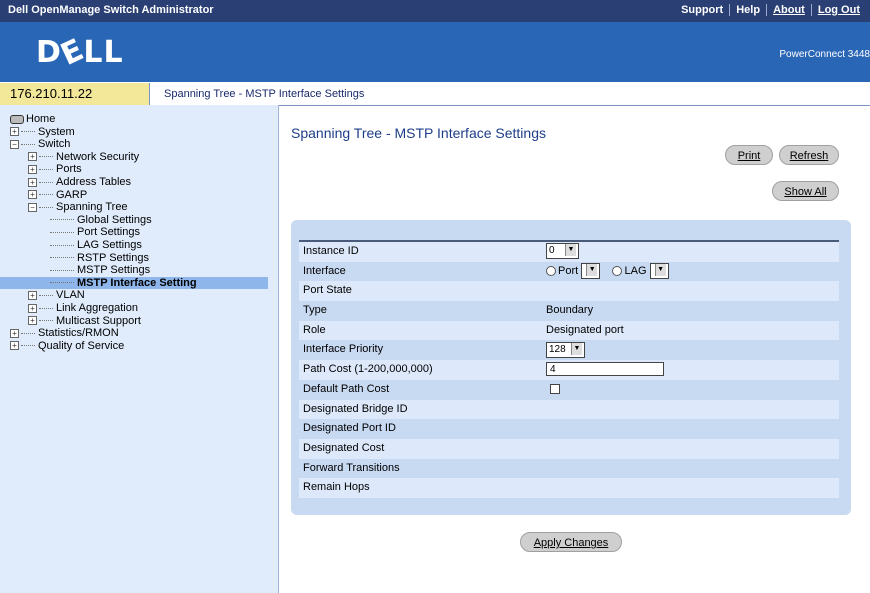 The height and width of the screenshot is (593, 870). What do you see at coordinates (824, 54) in the screenshot?
I see `model-name: PowerConnect 3448` at bounding box center [824, 54].